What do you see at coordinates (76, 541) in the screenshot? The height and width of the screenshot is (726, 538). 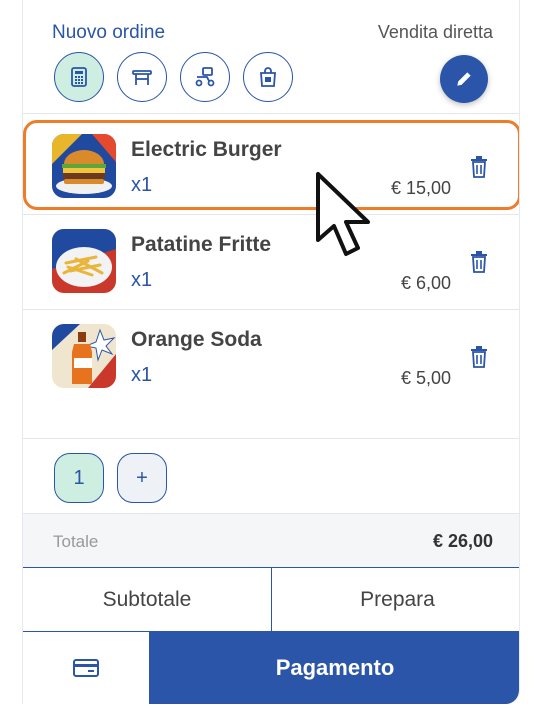 I see `total-label: Totale` at bounding box center [76, 541].